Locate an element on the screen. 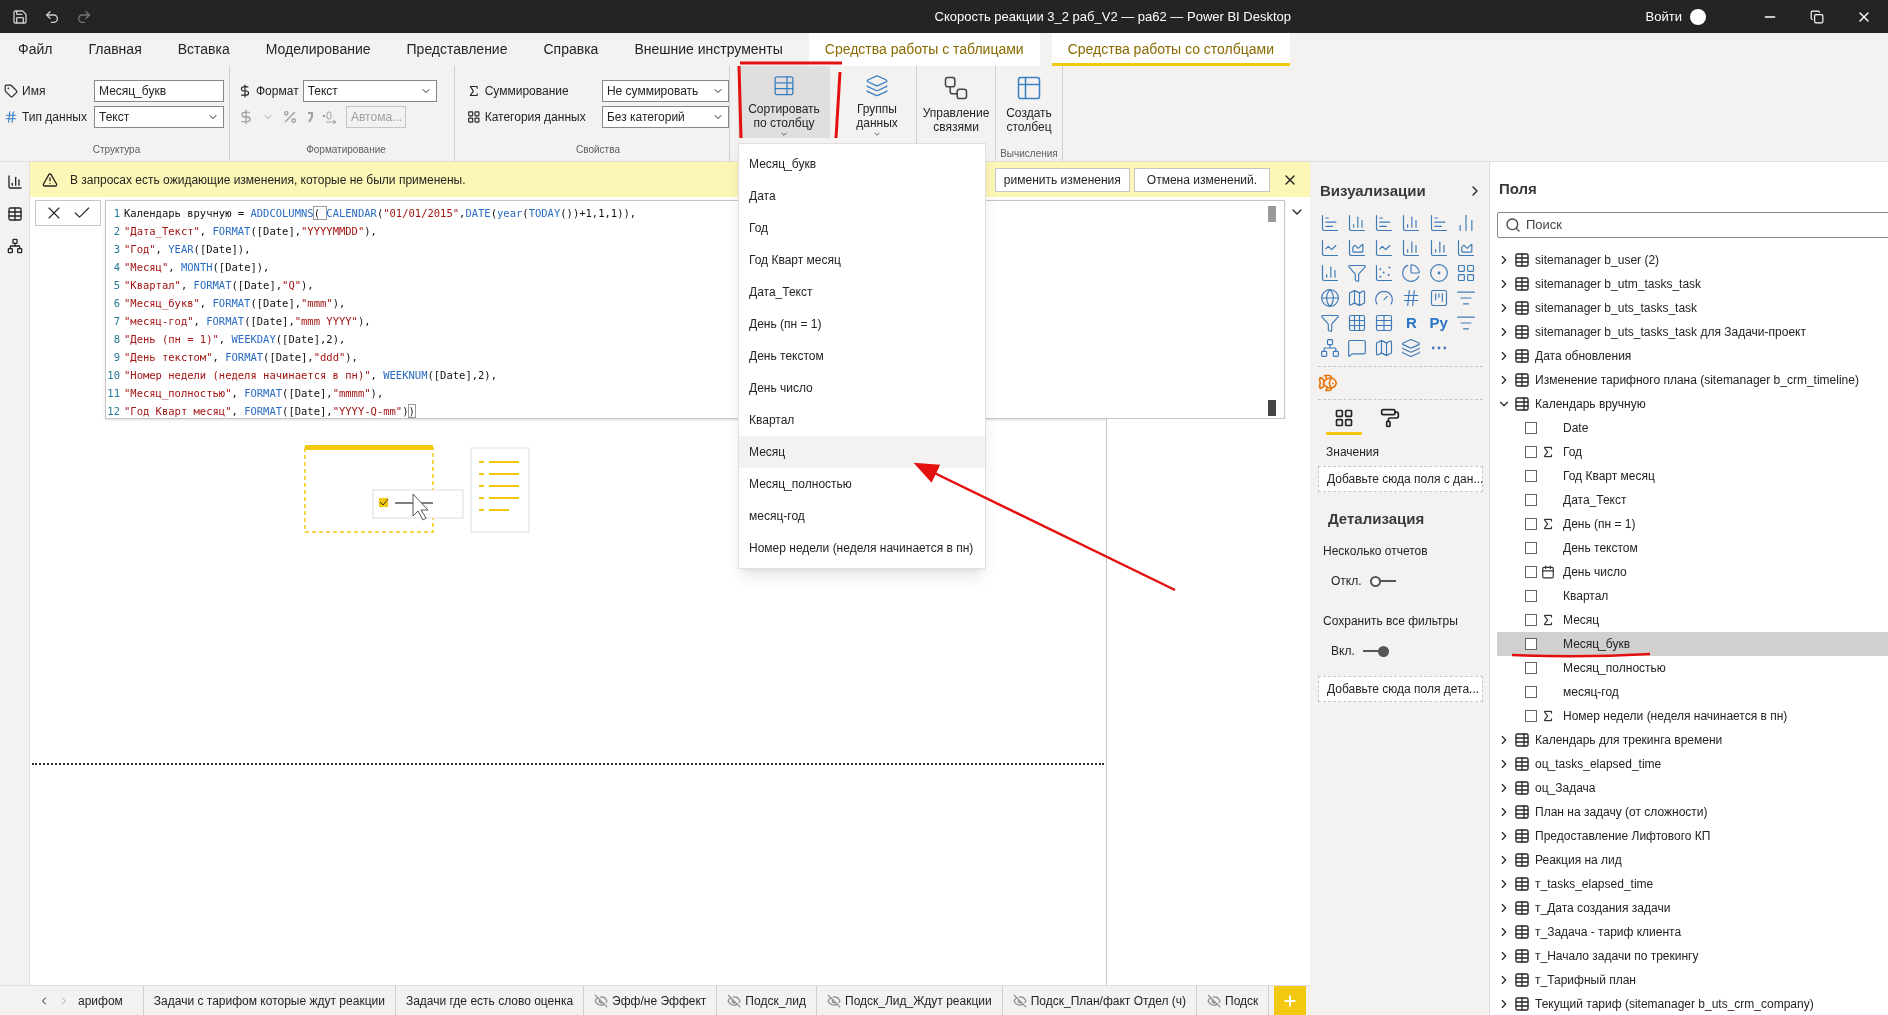  field-row: Год Кварт месяц is located at coordinates (1692, 475).